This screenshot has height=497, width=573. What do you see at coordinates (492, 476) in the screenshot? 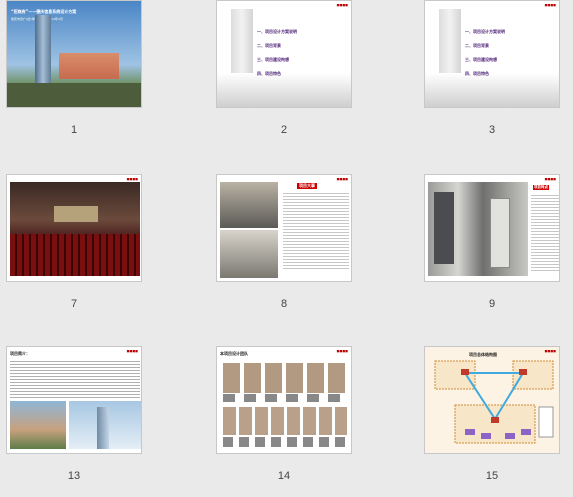
I see `slide-number: 15` at bounding box center [492, 476].